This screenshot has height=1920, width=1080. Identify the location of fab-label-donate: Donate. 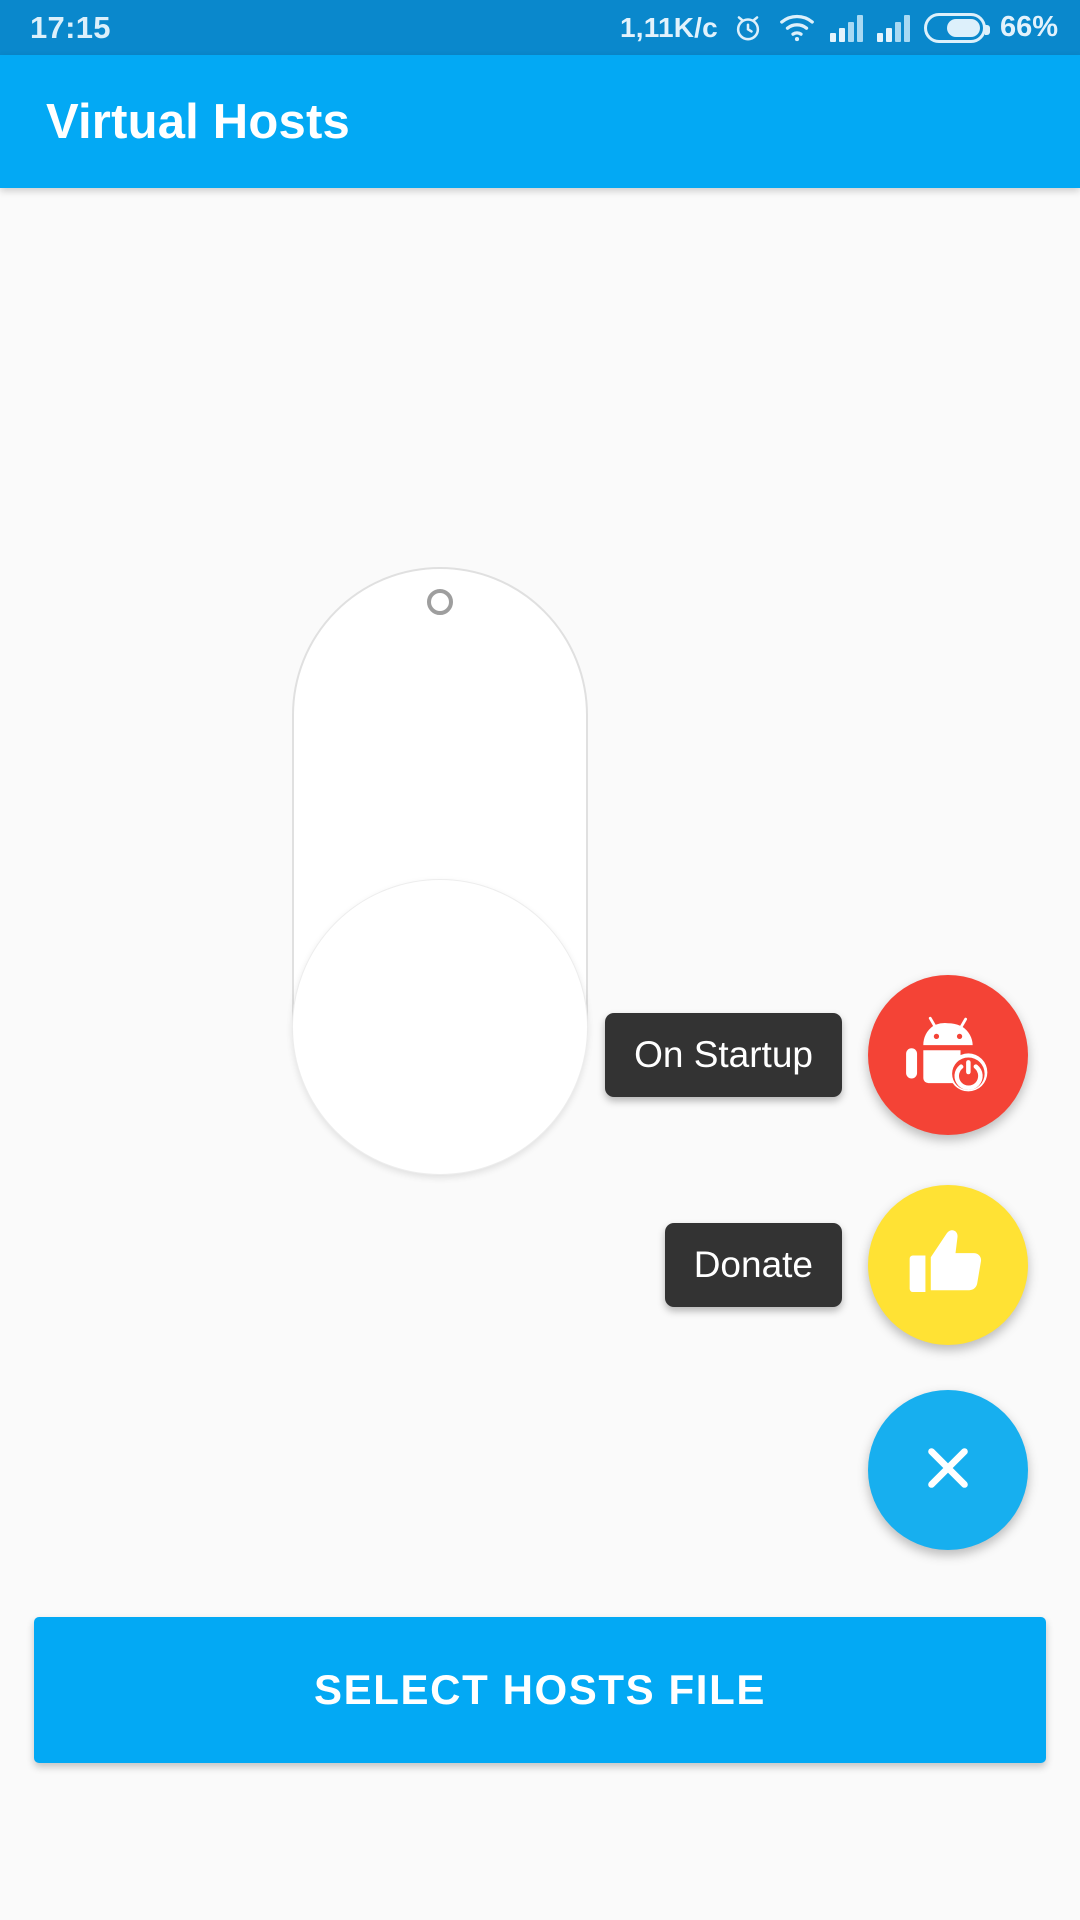
(753, 1265).